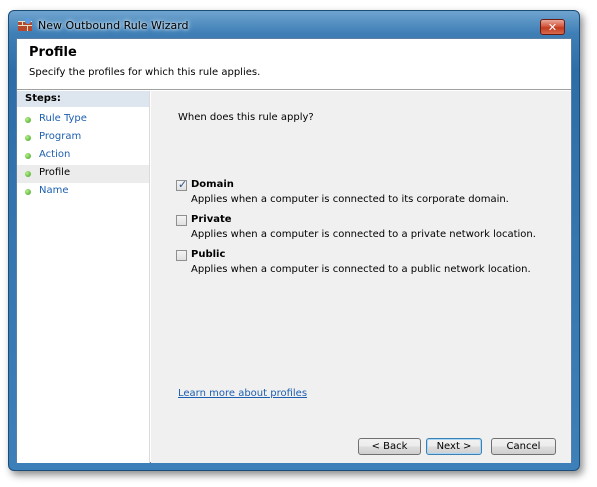  Describe the element at coordinates (83, 138) in the screenshot. I see `step-program: Program` at that location.